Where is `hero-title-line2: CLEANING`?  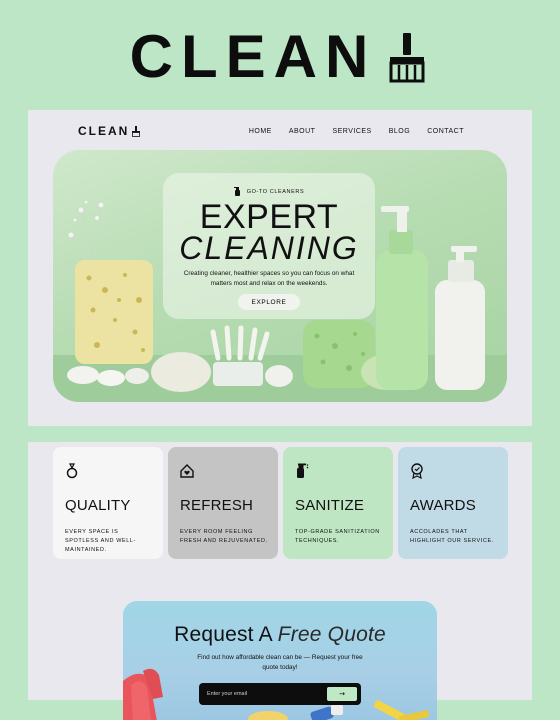
hero-title-line2: CLEANING is located at coordinates (269, 248).